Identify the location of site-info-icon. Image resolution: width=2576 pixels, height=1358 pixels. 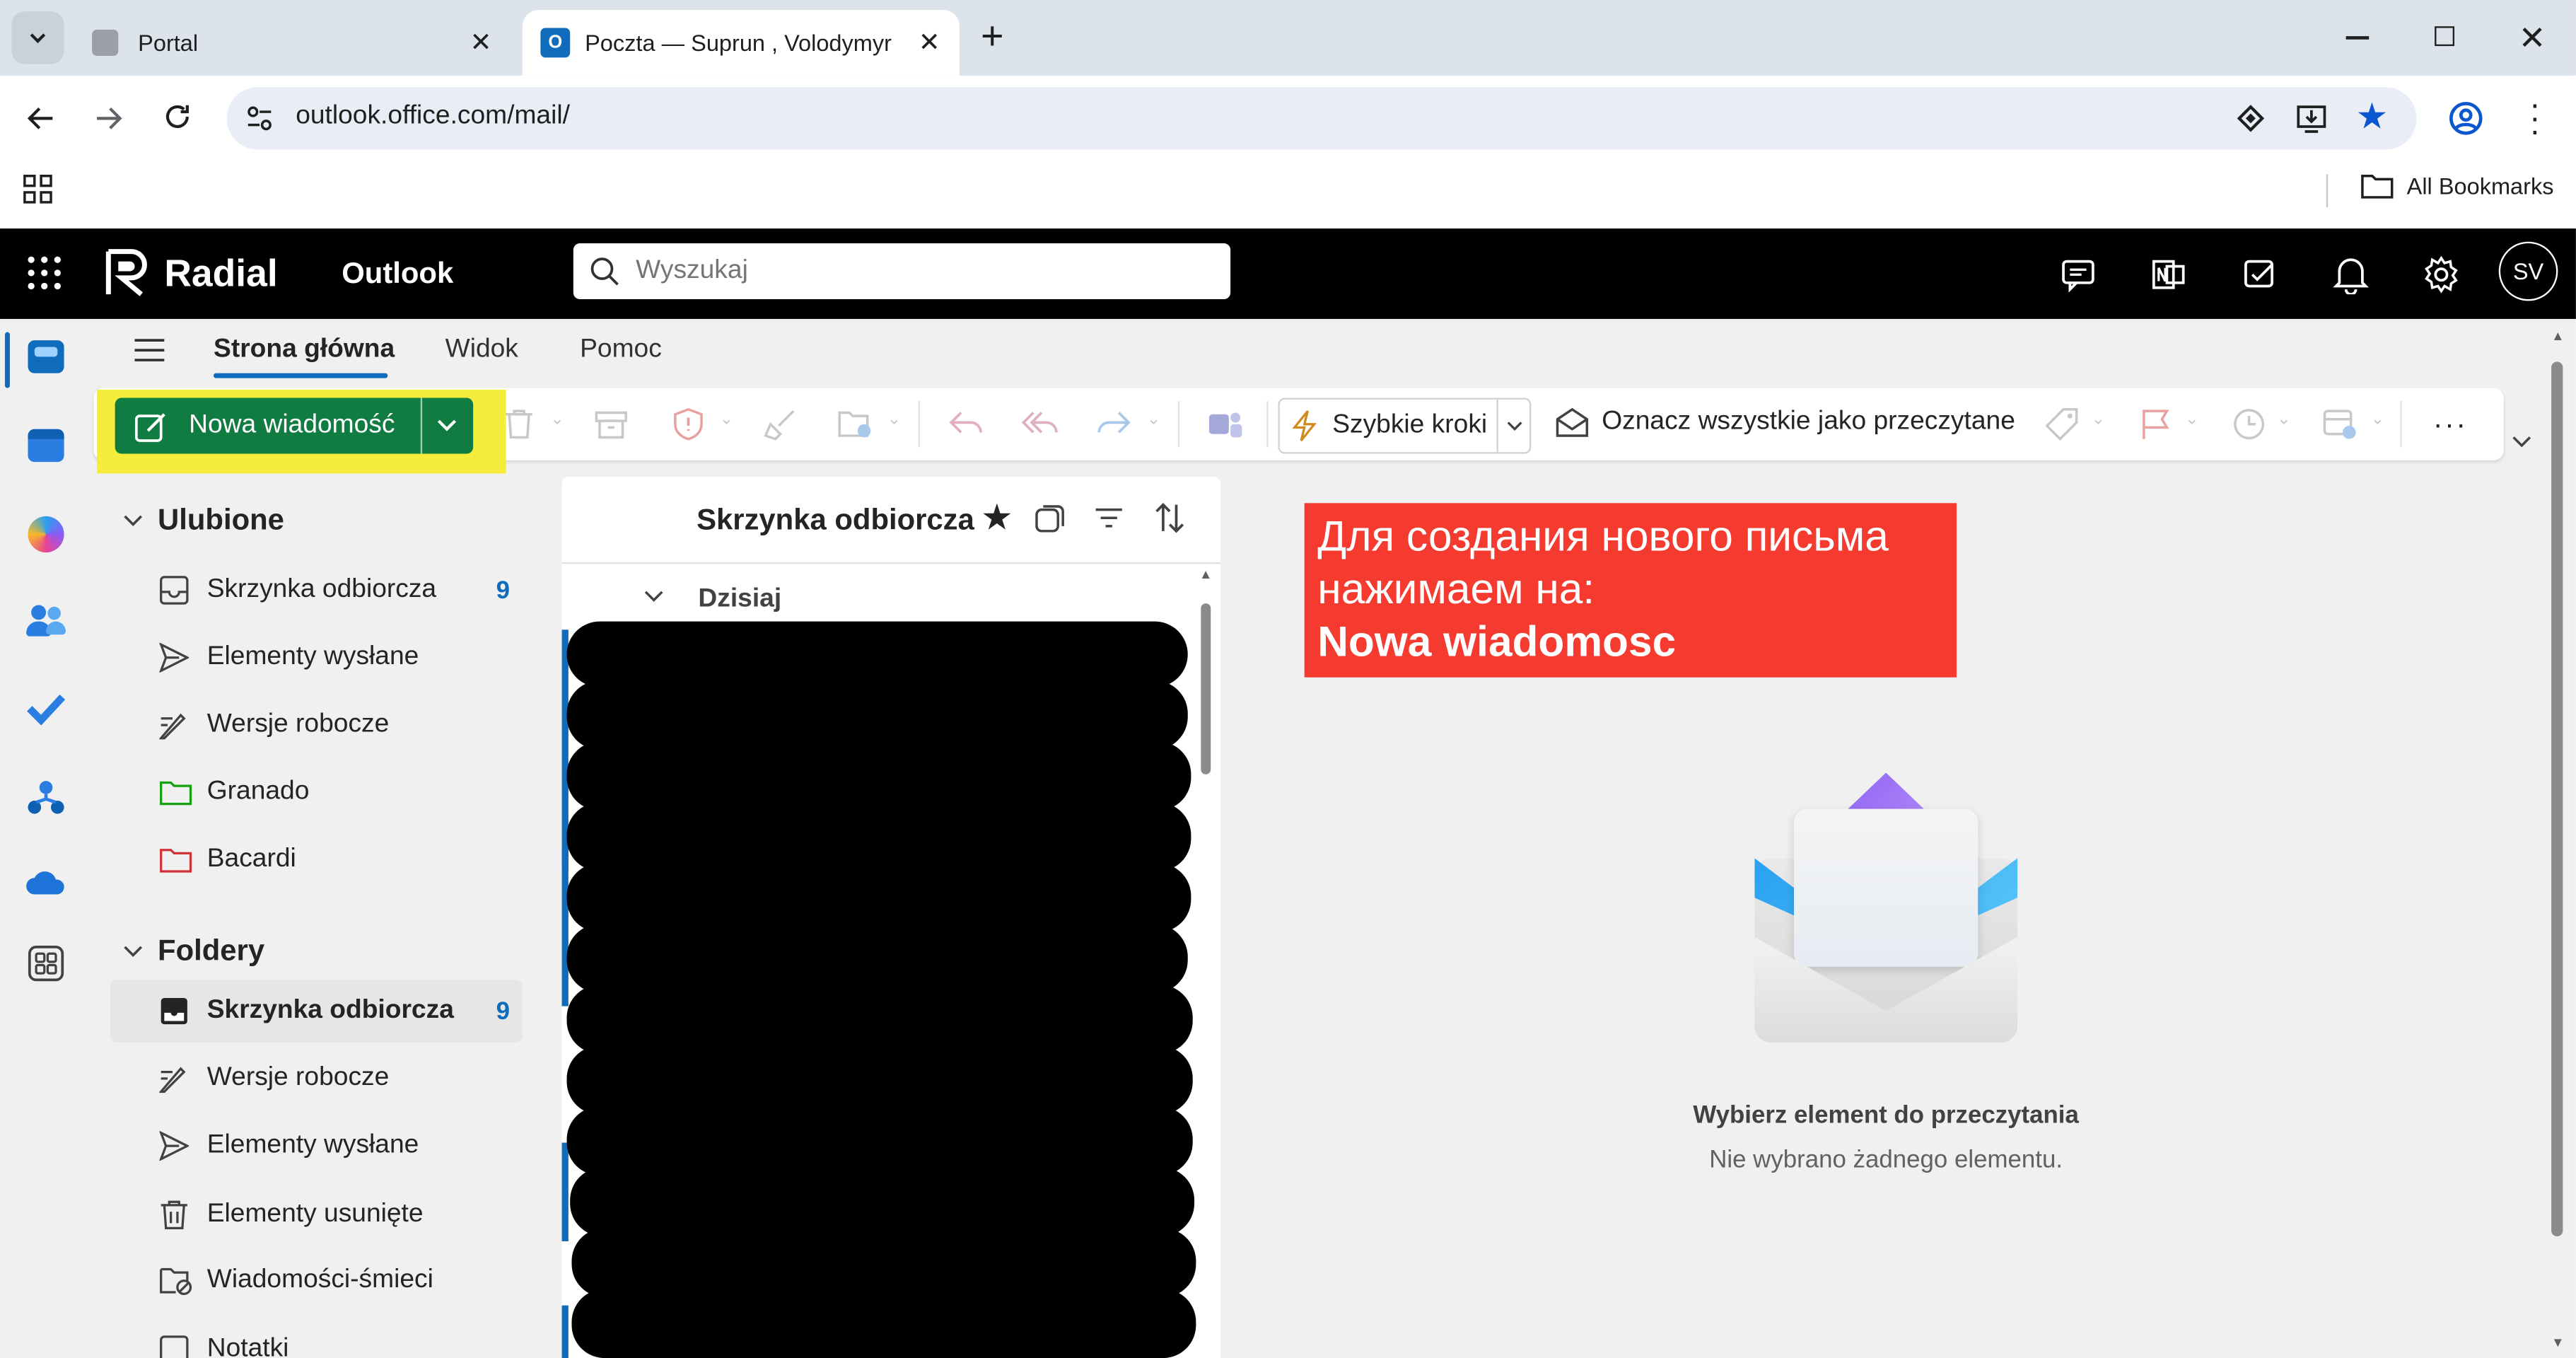
(259, 118).